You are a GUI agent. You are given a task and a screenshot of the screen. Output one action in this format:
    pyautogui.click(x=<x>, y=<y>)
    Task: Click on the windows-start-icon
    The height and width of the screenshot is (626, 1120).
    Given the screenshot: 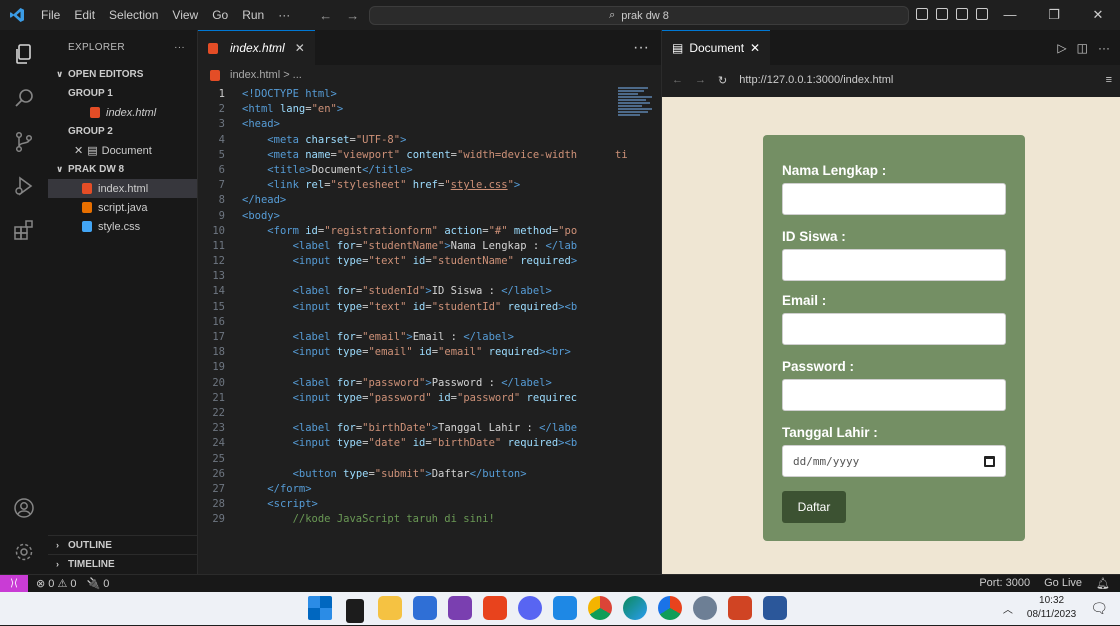 What is the action you would take?
    pyautogui.click(x=320, y=608)
    